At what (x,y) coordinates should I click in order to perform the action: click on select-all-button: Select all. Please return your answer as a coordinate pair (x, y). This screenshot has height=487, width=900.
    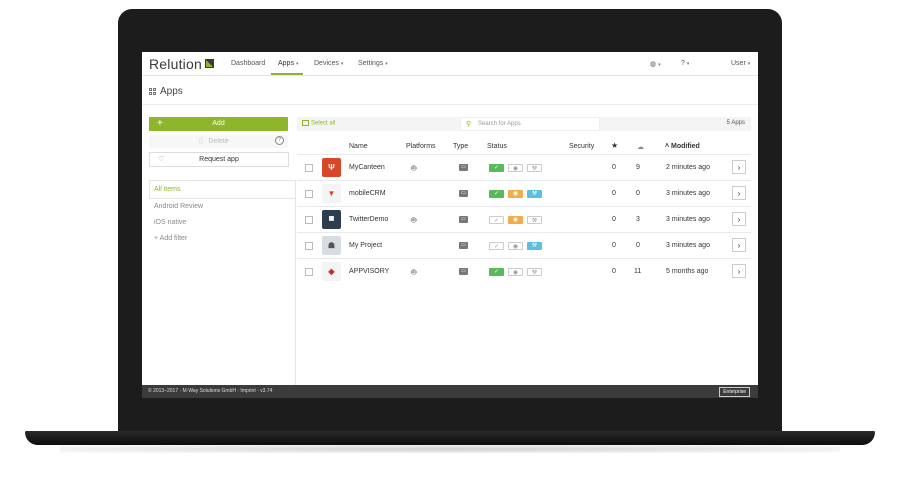
    Looking at the image, I should click on (318, 123).